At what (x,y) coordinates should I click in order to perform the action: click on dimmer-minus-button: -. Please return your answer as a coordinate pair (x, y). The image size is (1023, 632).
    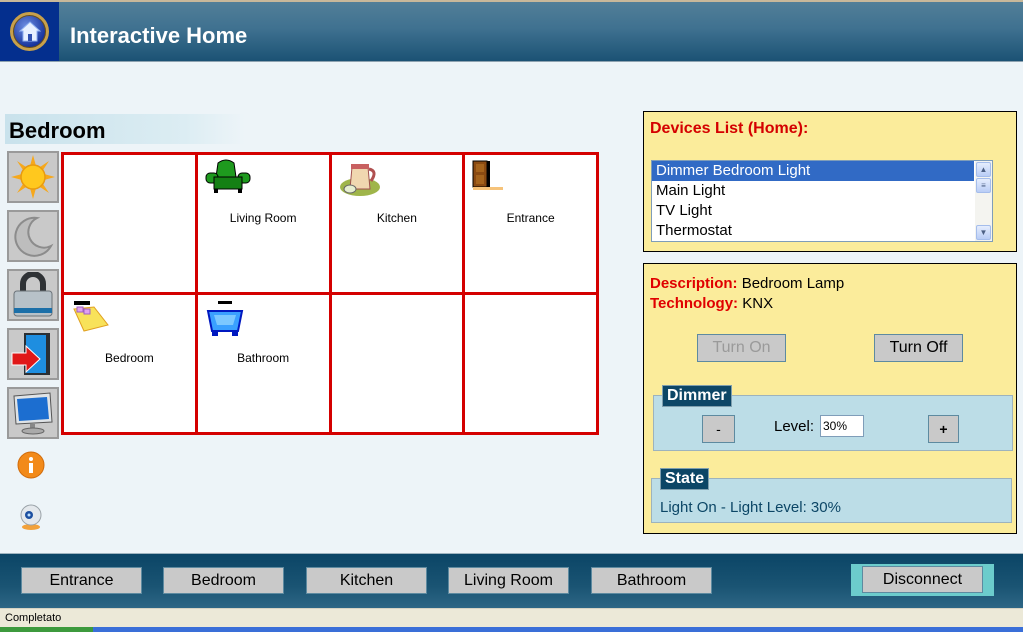
    Looking at the image, I should click on (718, 429).